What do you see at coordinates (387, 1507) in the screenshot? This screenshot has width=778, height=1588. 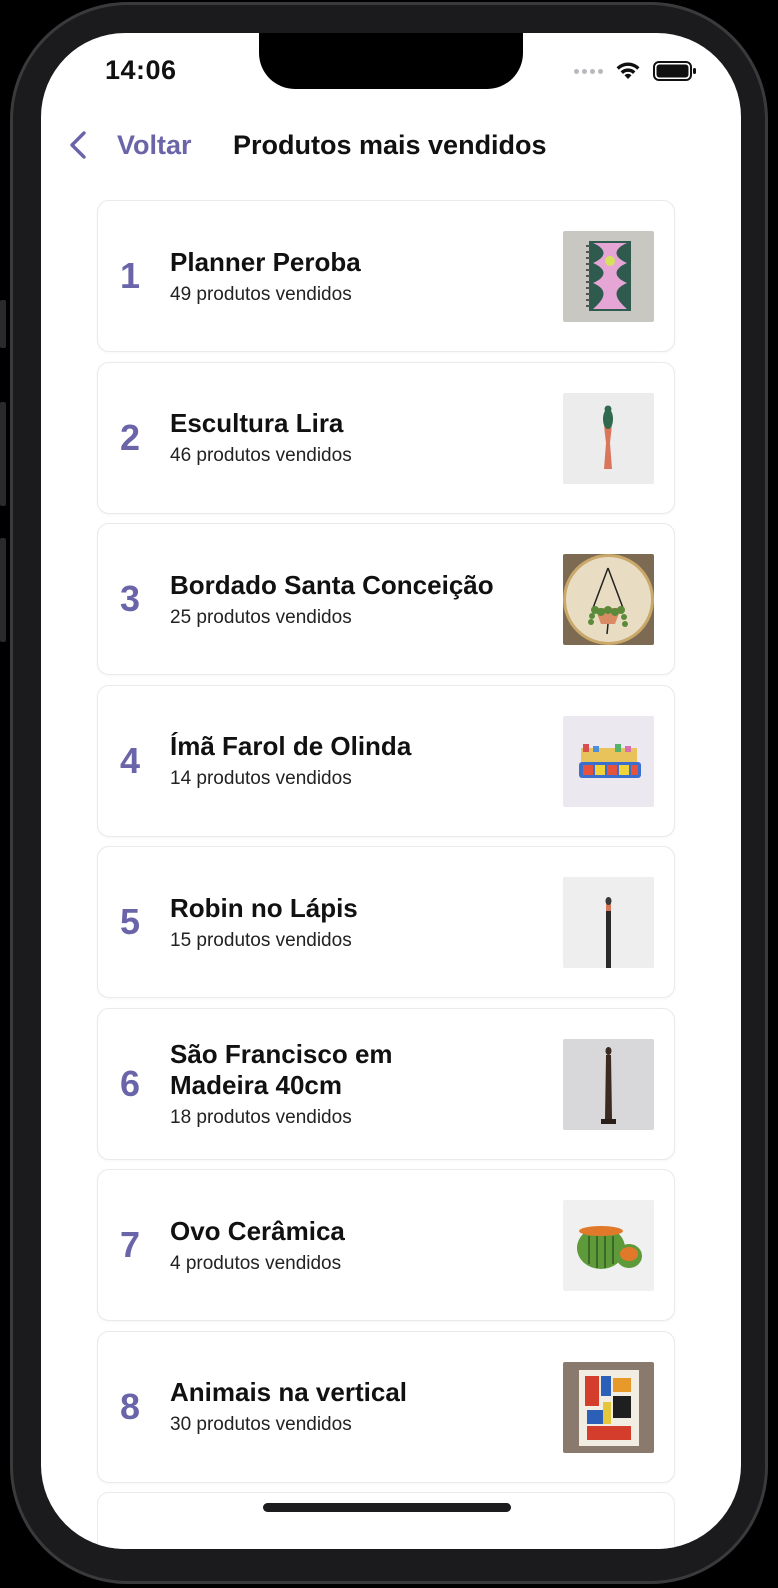 I see `home-indicator` at bounding box center [387, 1507].